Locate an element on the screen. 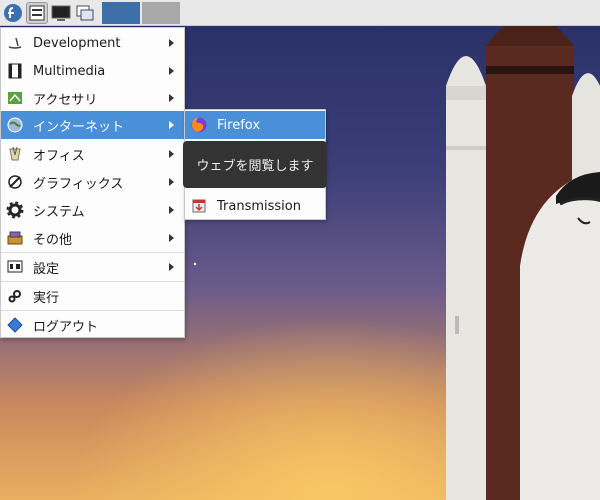  transmission-icon is located at coordinates (199, 206).